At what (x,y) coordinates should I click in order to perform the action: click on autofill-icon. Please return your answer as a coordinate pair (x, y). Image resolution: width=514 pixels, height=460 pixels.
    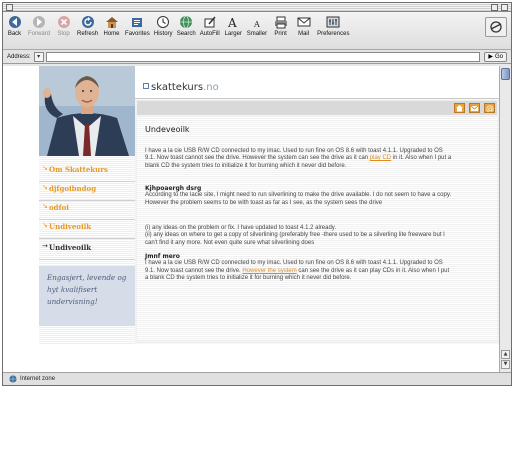
    Looking at the image, I should click on (210, 22).